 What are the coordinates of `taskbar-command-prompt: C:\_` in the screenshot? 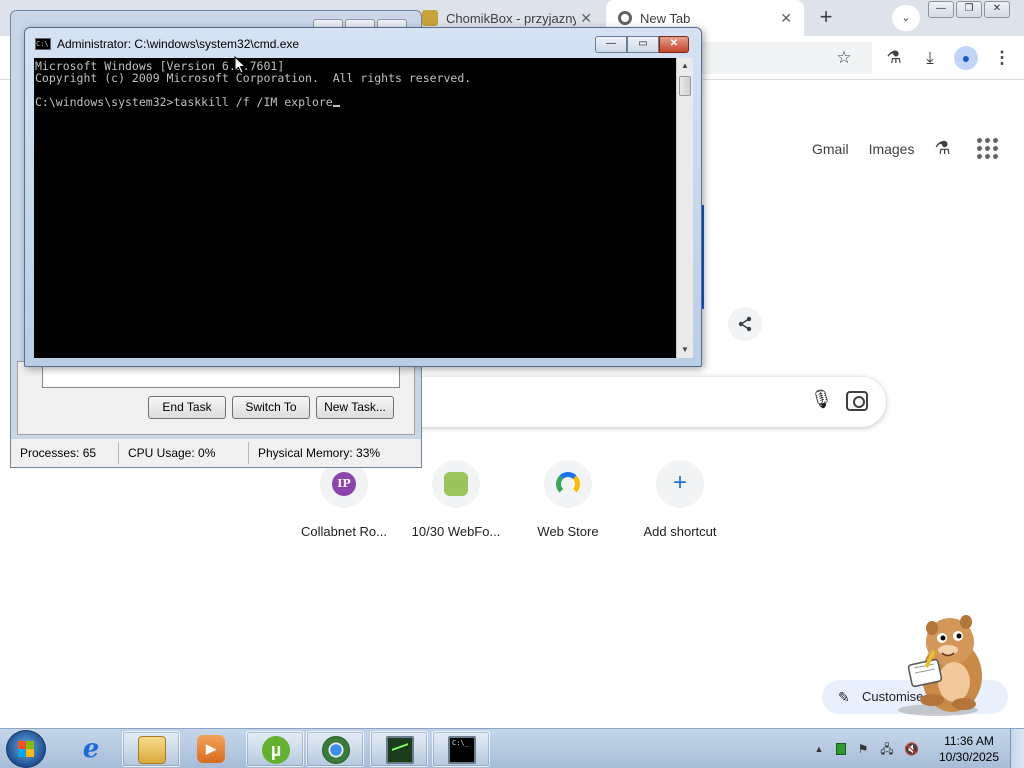 It's located at (461, 749).